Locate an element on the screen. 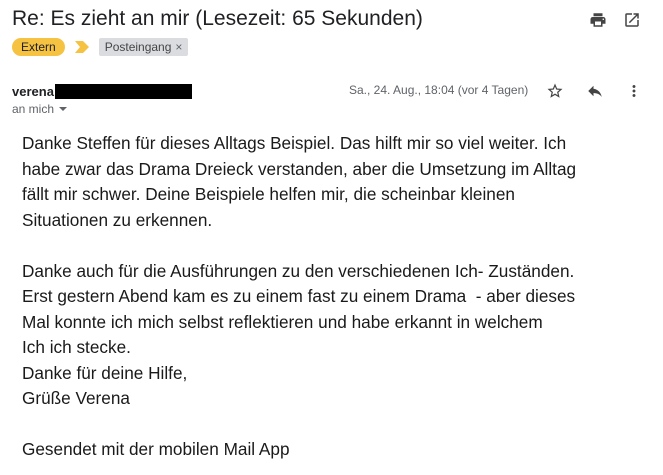  redaction-bar is located at coordinates (123, 91).